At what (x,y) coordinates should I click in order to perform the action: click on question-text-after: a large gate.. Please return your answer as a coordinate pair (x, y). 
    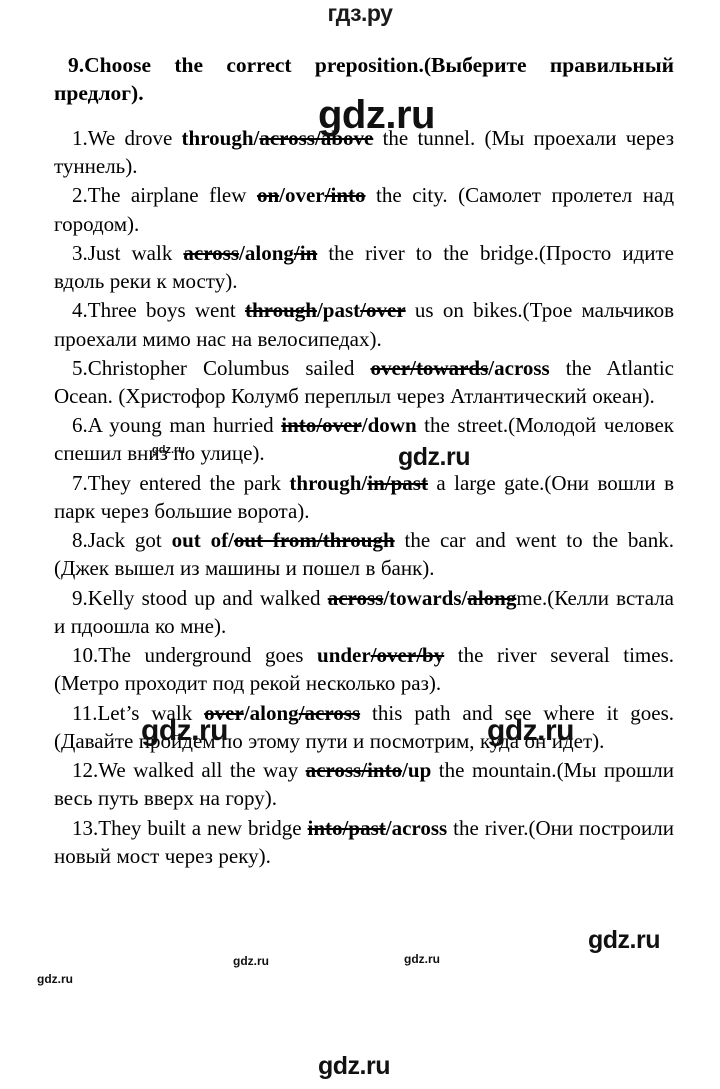
    Looking at the image, I should click on (486, 482).